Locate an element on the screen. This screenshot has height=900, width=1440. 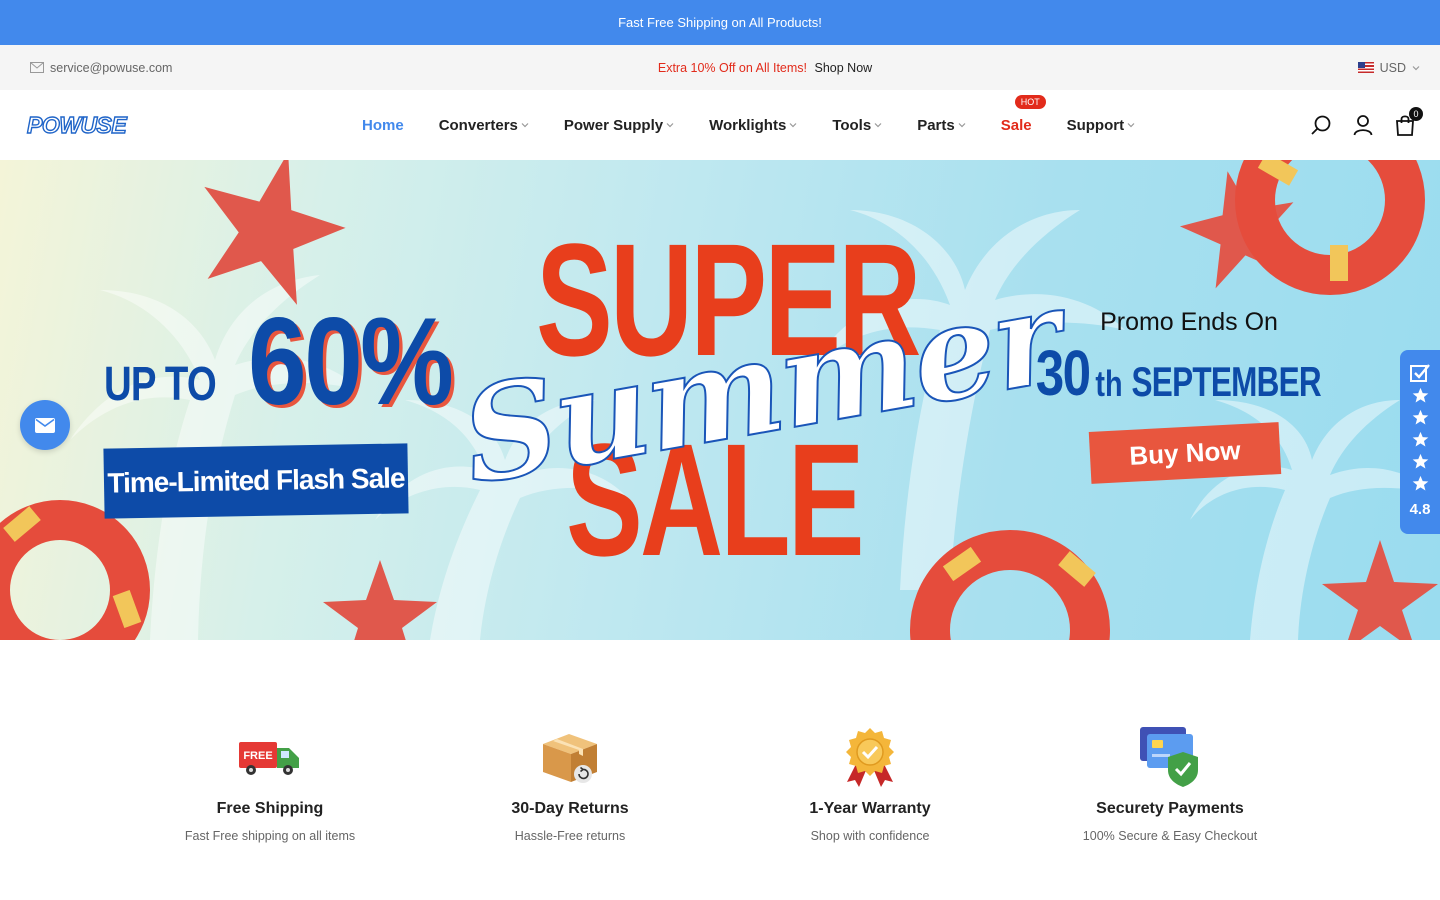
cart-count-badge: 0 is located at coordinates (1416, 114).